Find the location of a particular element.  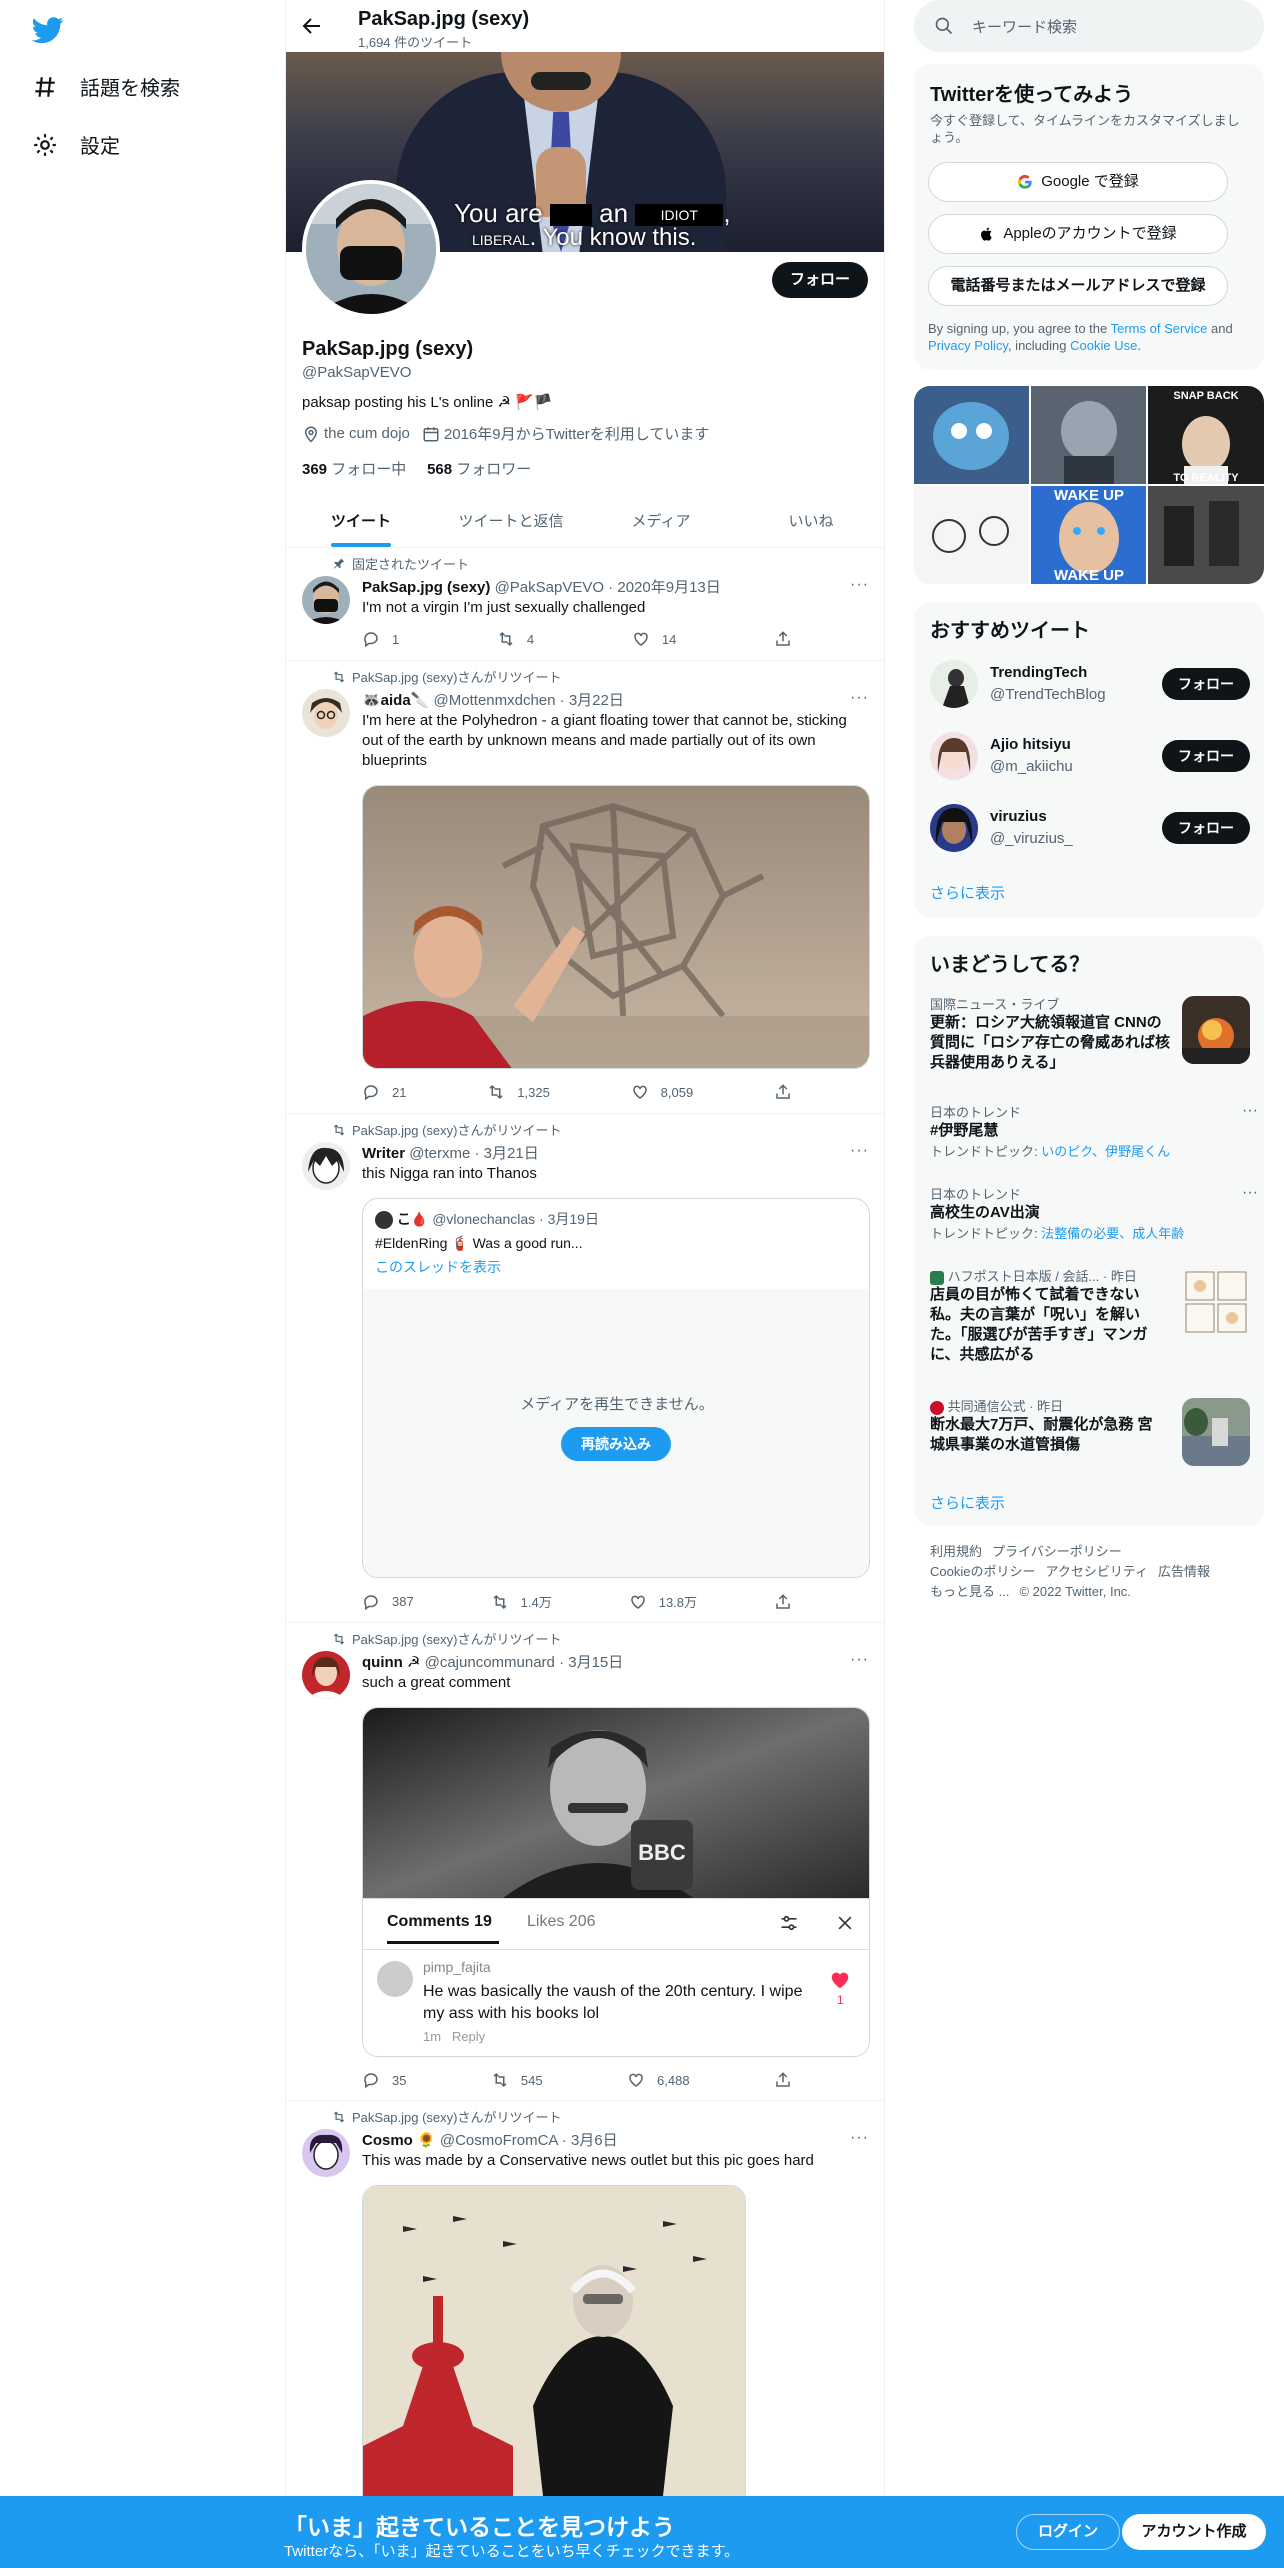

header-title: PakSap.jpg (sexy) is located at coordinates (444, 19).